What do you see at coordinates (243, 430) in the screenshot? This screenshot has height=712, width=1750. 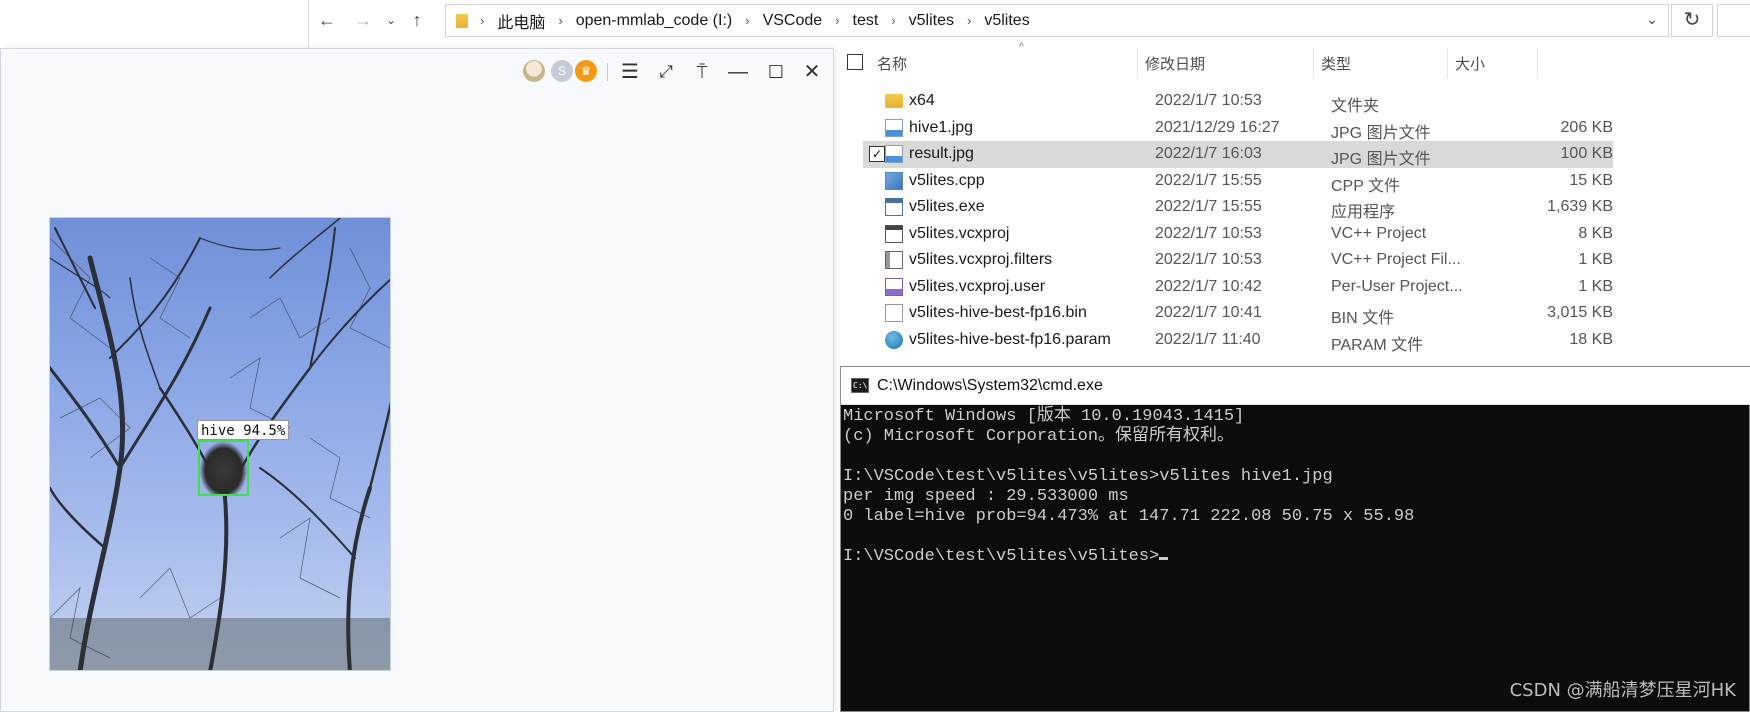 I see `detection-label: hive 94.5%` at bounding box center [243, 430].